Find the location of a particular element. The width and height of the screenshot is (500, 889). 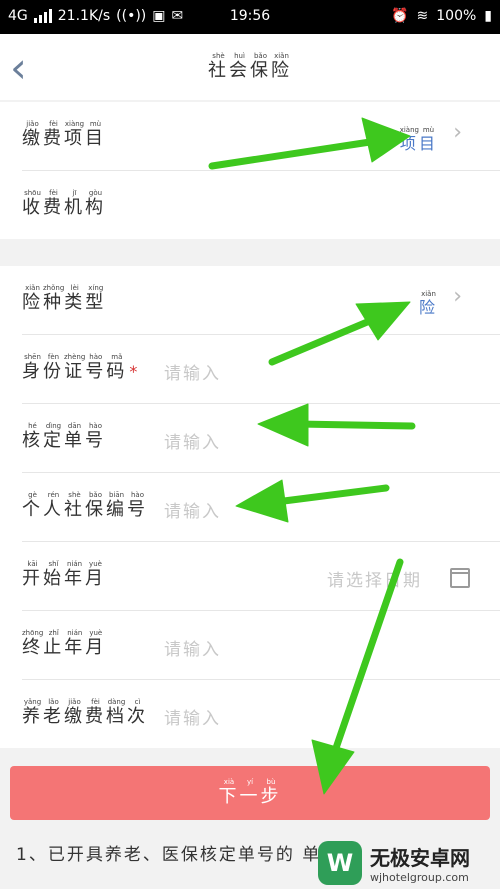

row-value: 项xiàng目mù is located at coordinates (418, 139).